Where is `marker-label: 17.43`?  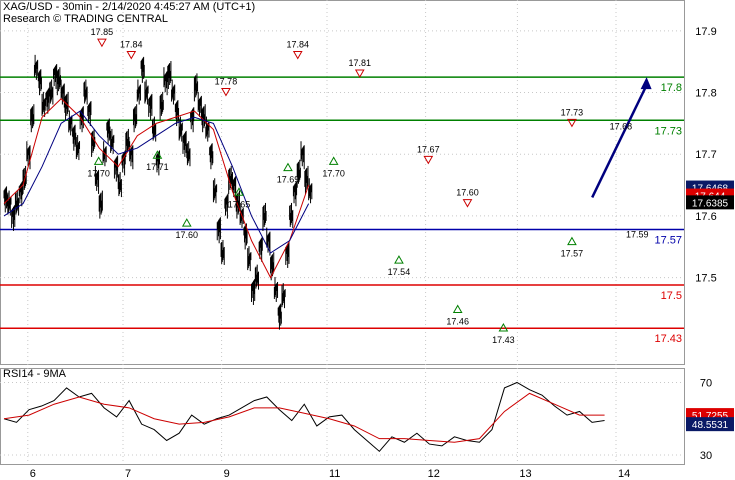
marker-label: 17.43 is located at coordinates (503, 340).